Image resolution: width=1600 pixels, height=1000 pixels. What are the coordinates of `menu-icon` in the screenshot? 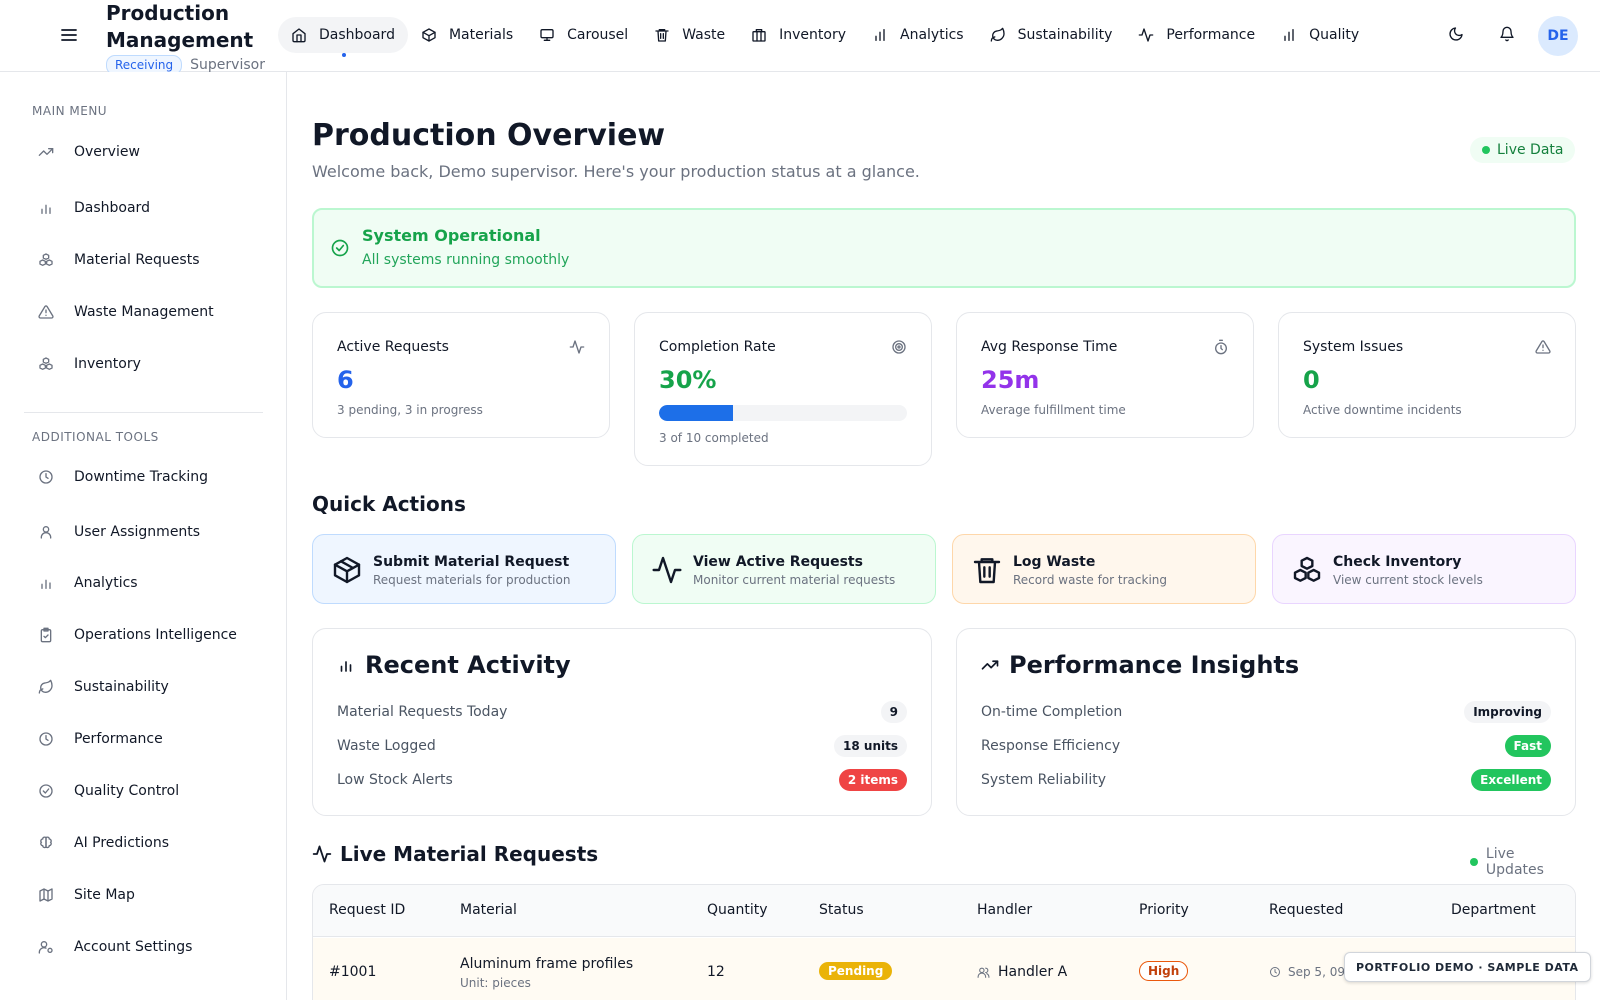 It's located at (69, 35).